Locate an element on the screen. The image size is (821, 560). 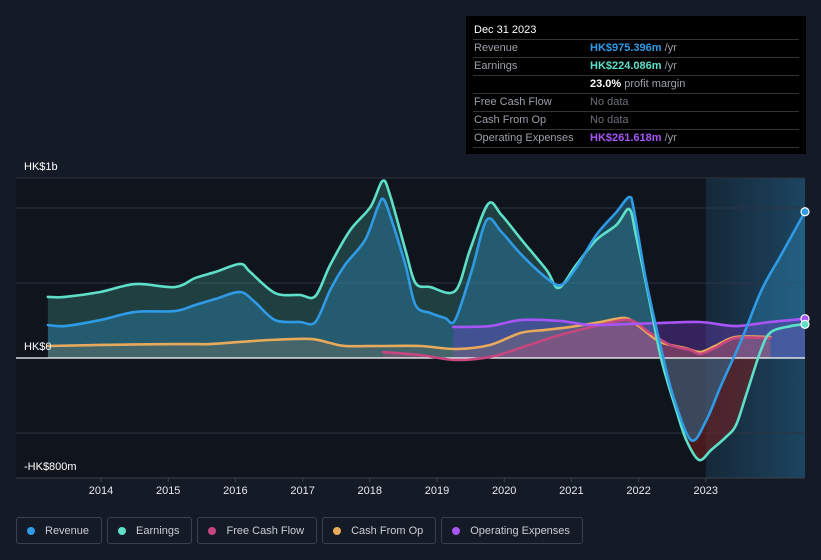
x-tick-label: 2020 is located at coordinates (504, 491).